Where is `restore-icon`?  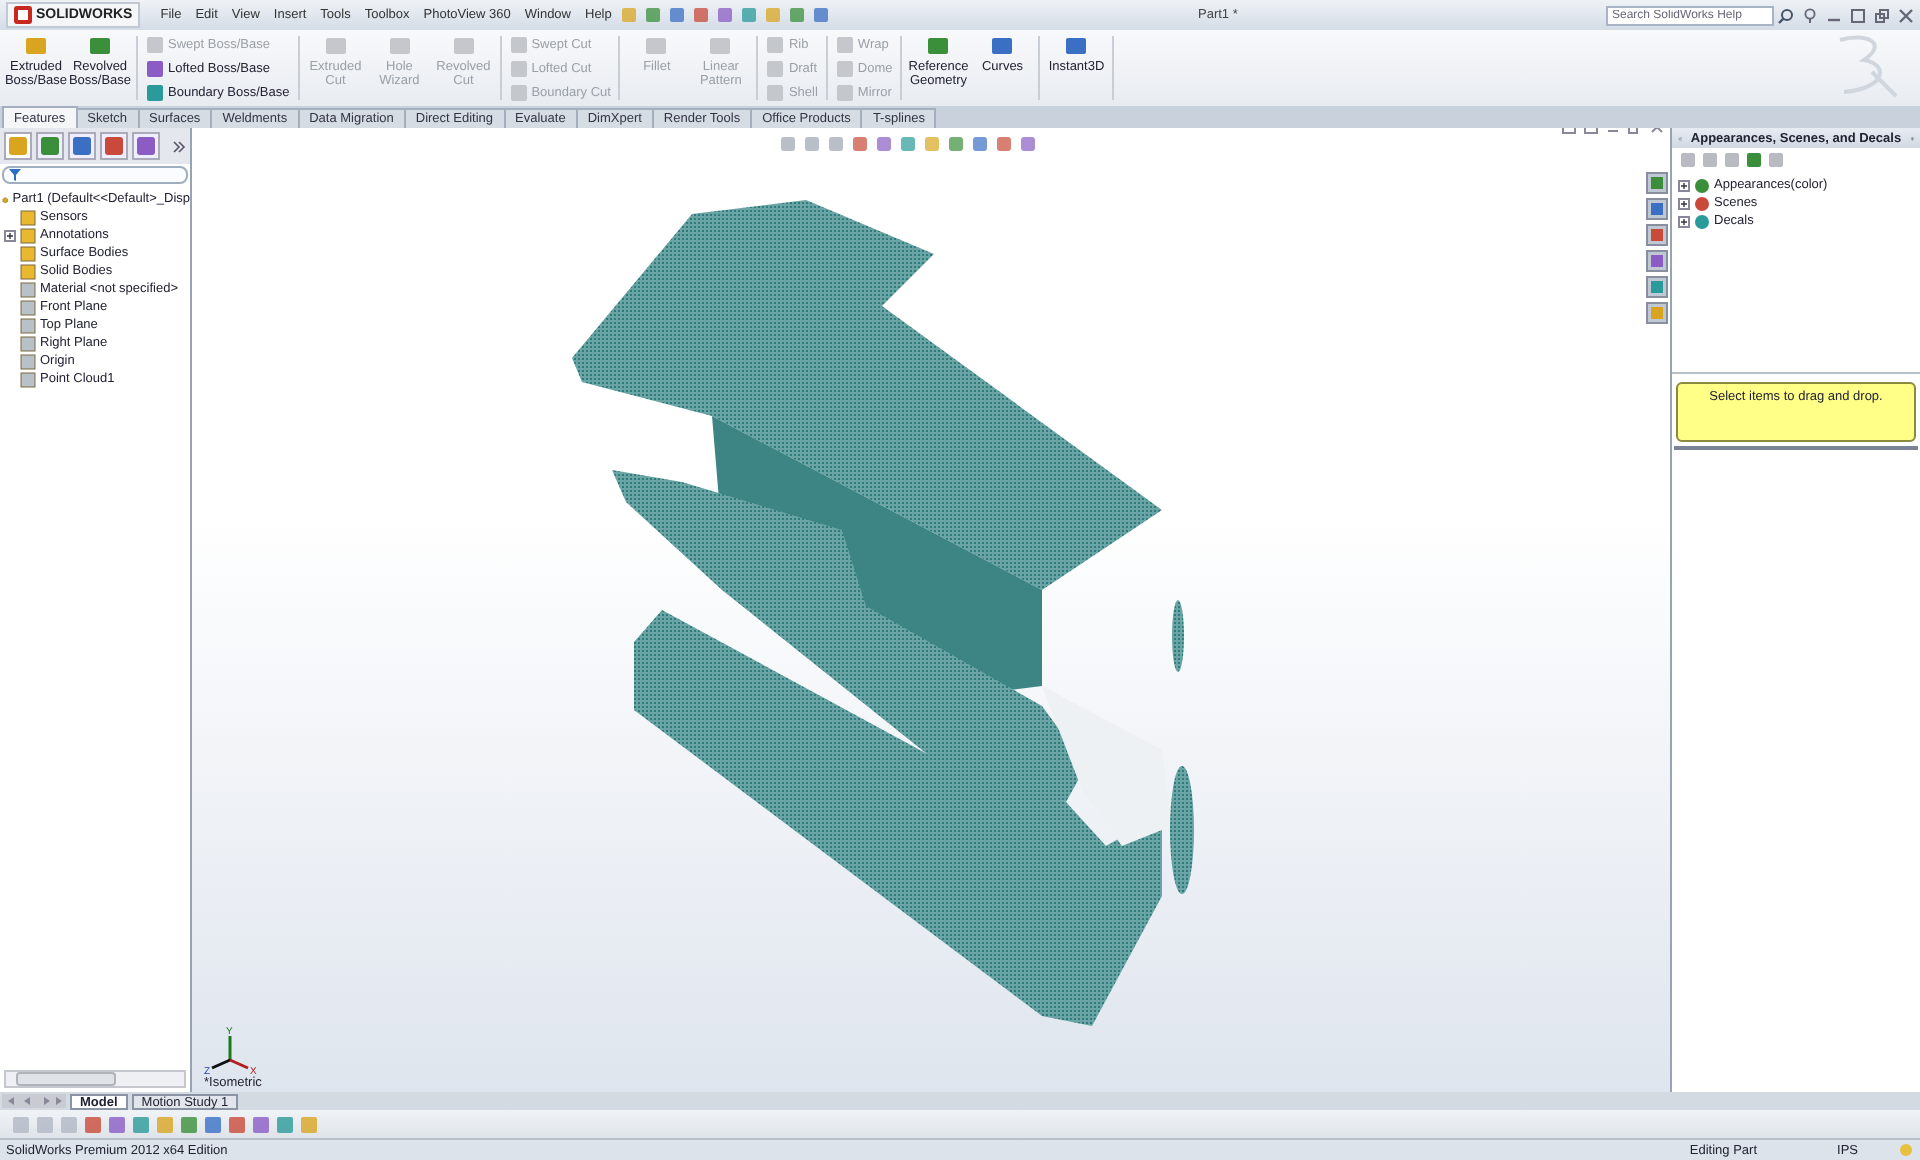 restore-icon is located at coordinates (1882, 15).